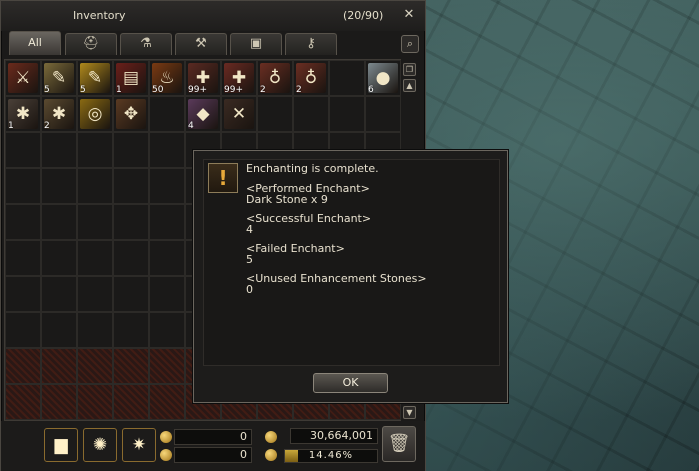 The height and width of the screenshot is (471, 699). What do you see at coordinates (23, 114) in the screenshot?
I see `inventory-slot: ✱ 1` at bounding box center [23, 114].